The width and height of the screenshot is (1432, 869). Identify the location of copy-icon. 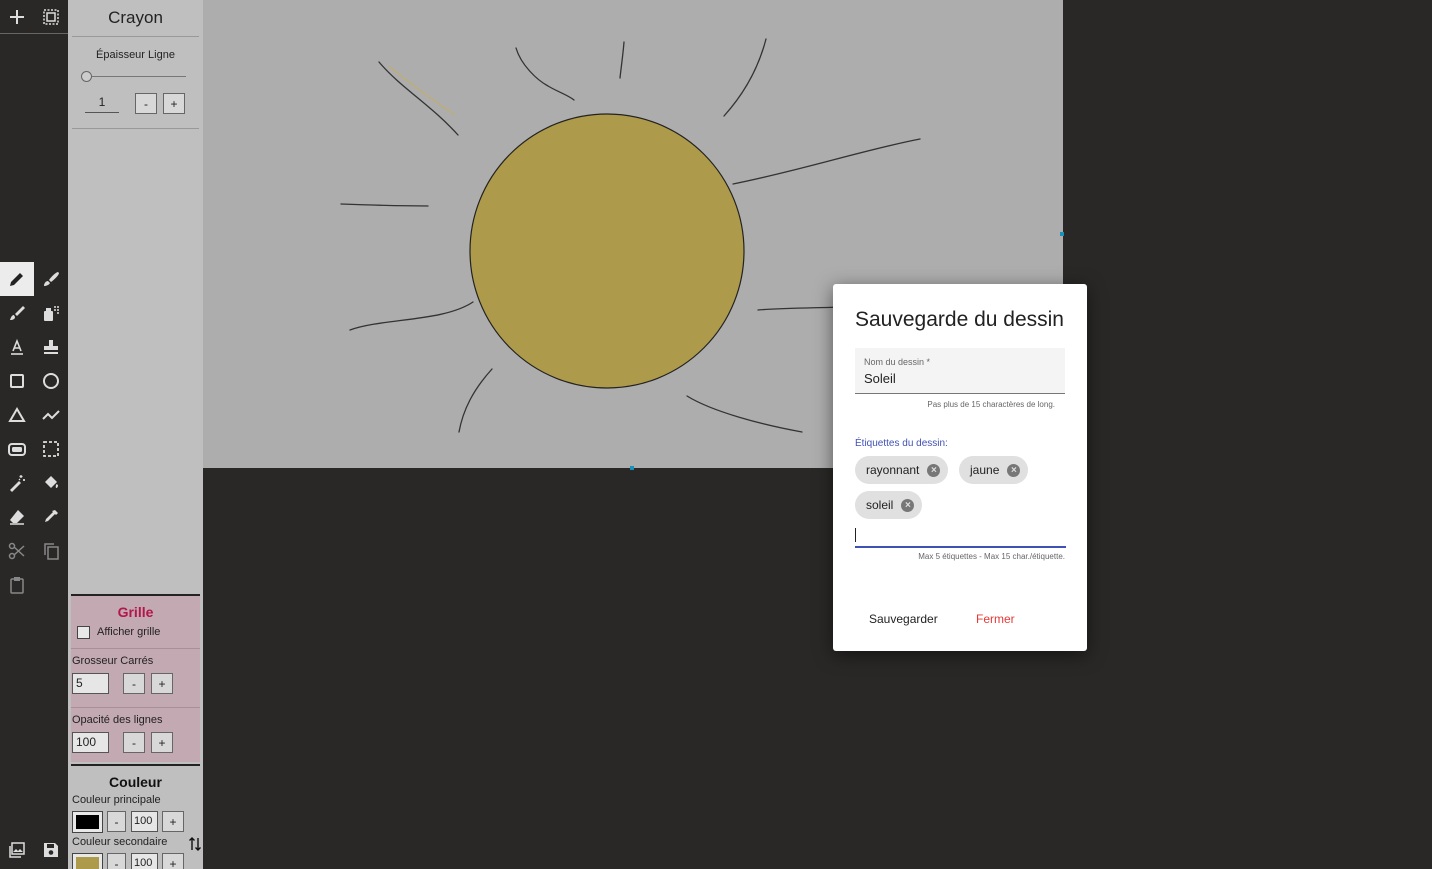
(51, 551).